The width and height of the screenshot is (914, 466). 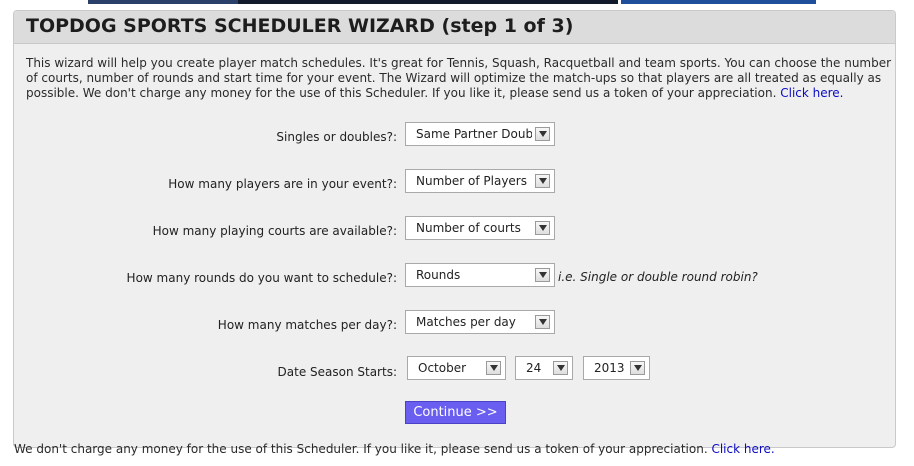 What do you see at coordinates (337, 372) in the screenshot?
I see `season-start-label: Date Season Starts:` at bounding box center [337, 372].